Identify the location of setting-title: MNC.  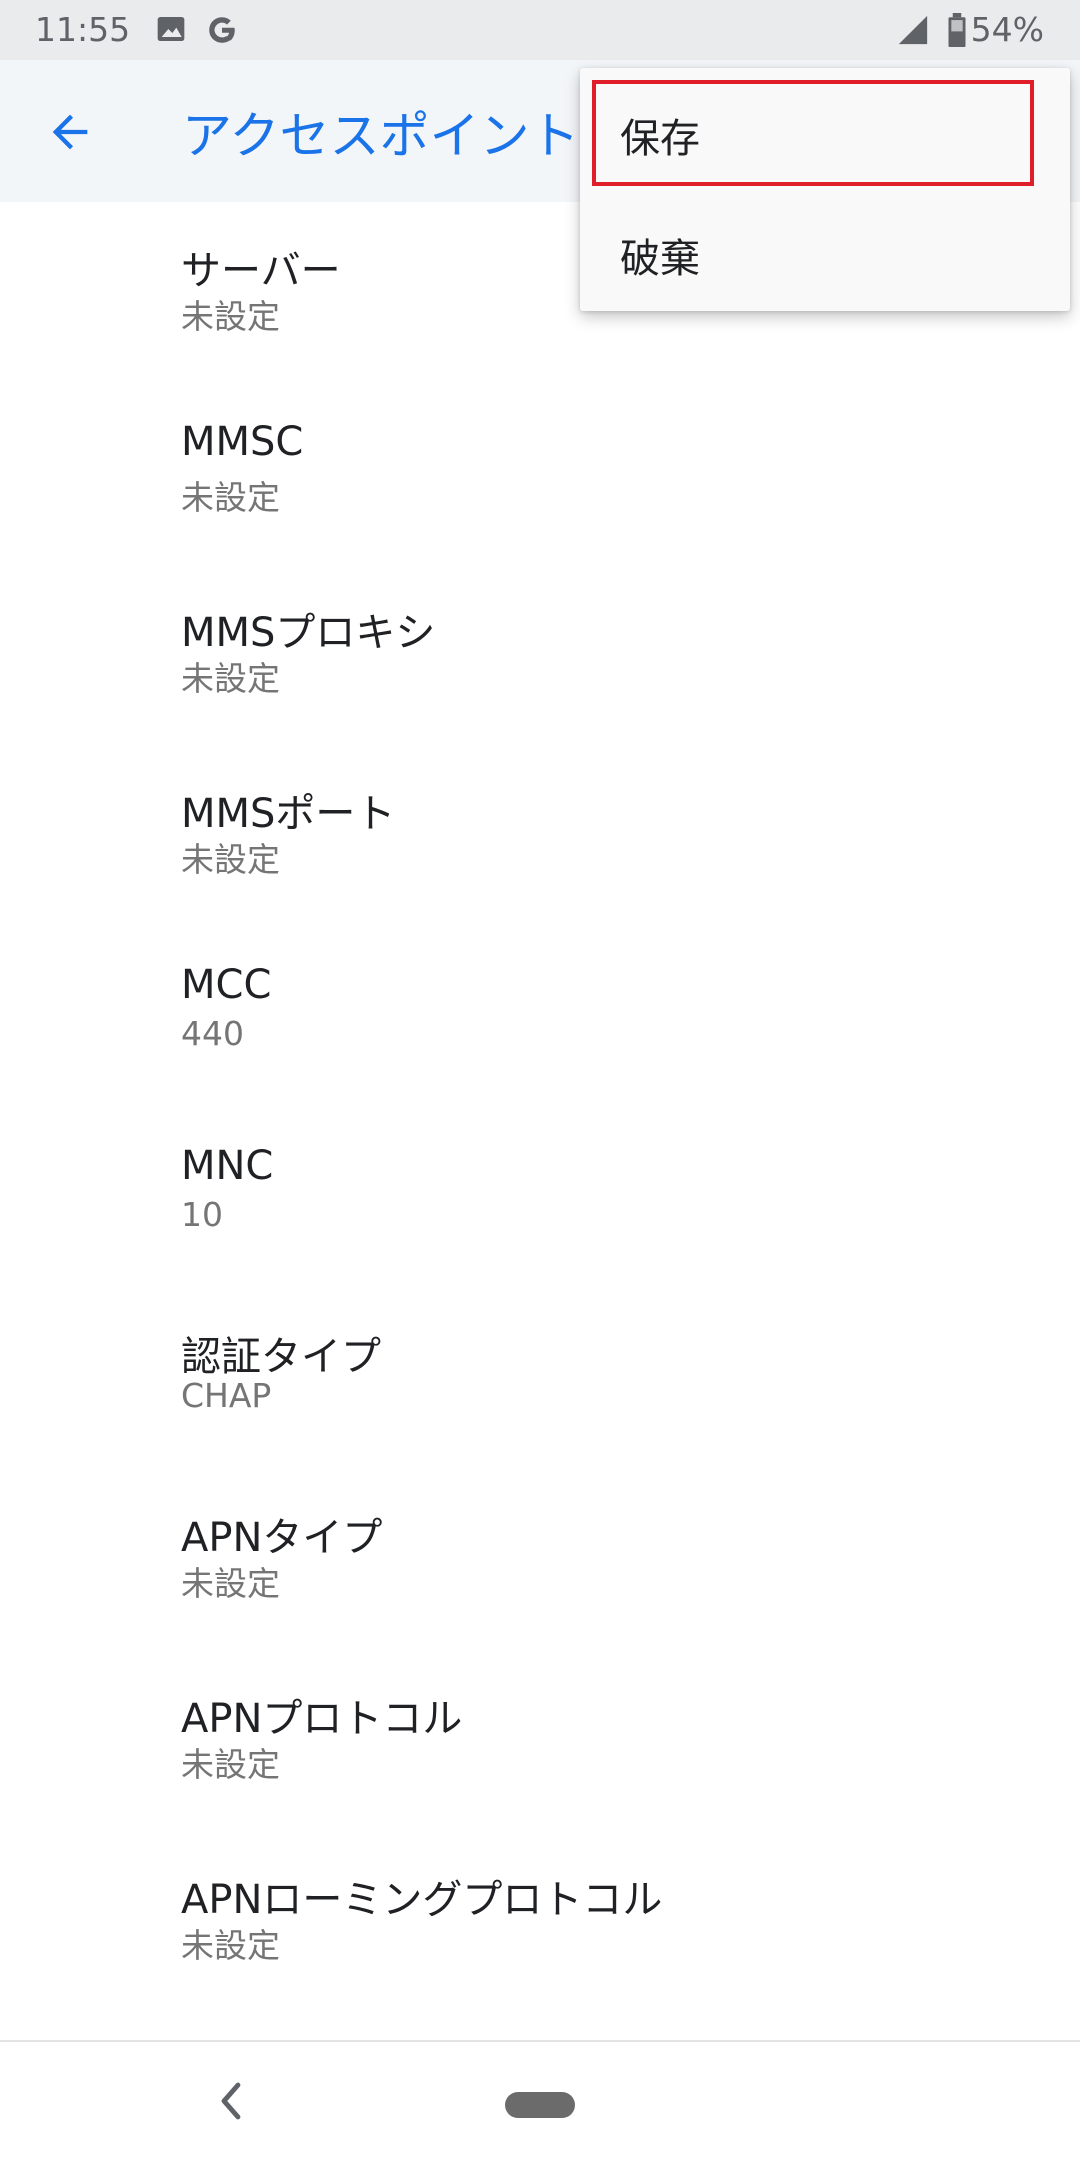
(227, 1166).